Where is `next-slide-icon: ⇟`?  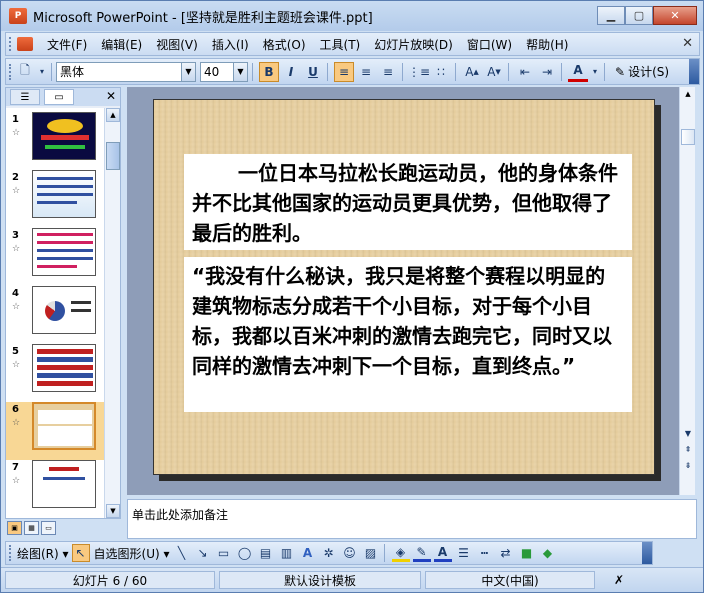
next-slide-icon: ⇟ is located at coordinates (688, 465).